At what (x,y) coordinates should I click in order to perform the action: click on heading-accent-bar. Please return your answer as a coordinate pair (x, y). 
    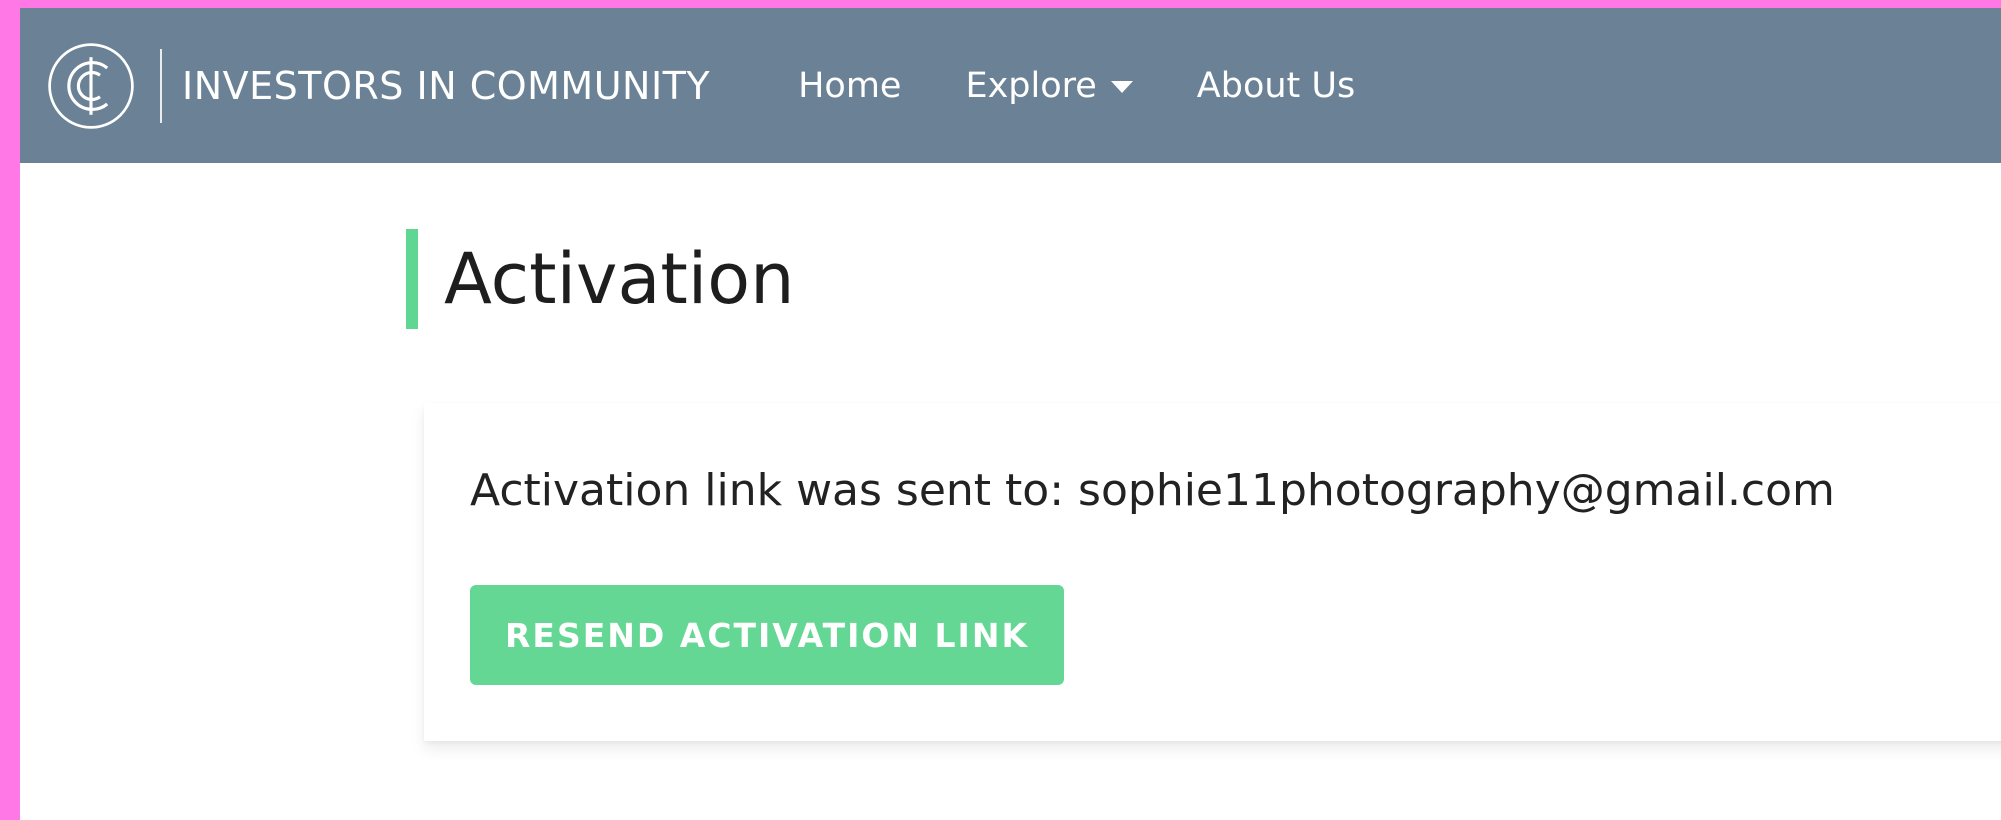
    Looking at the image, I should click on (412, 279).